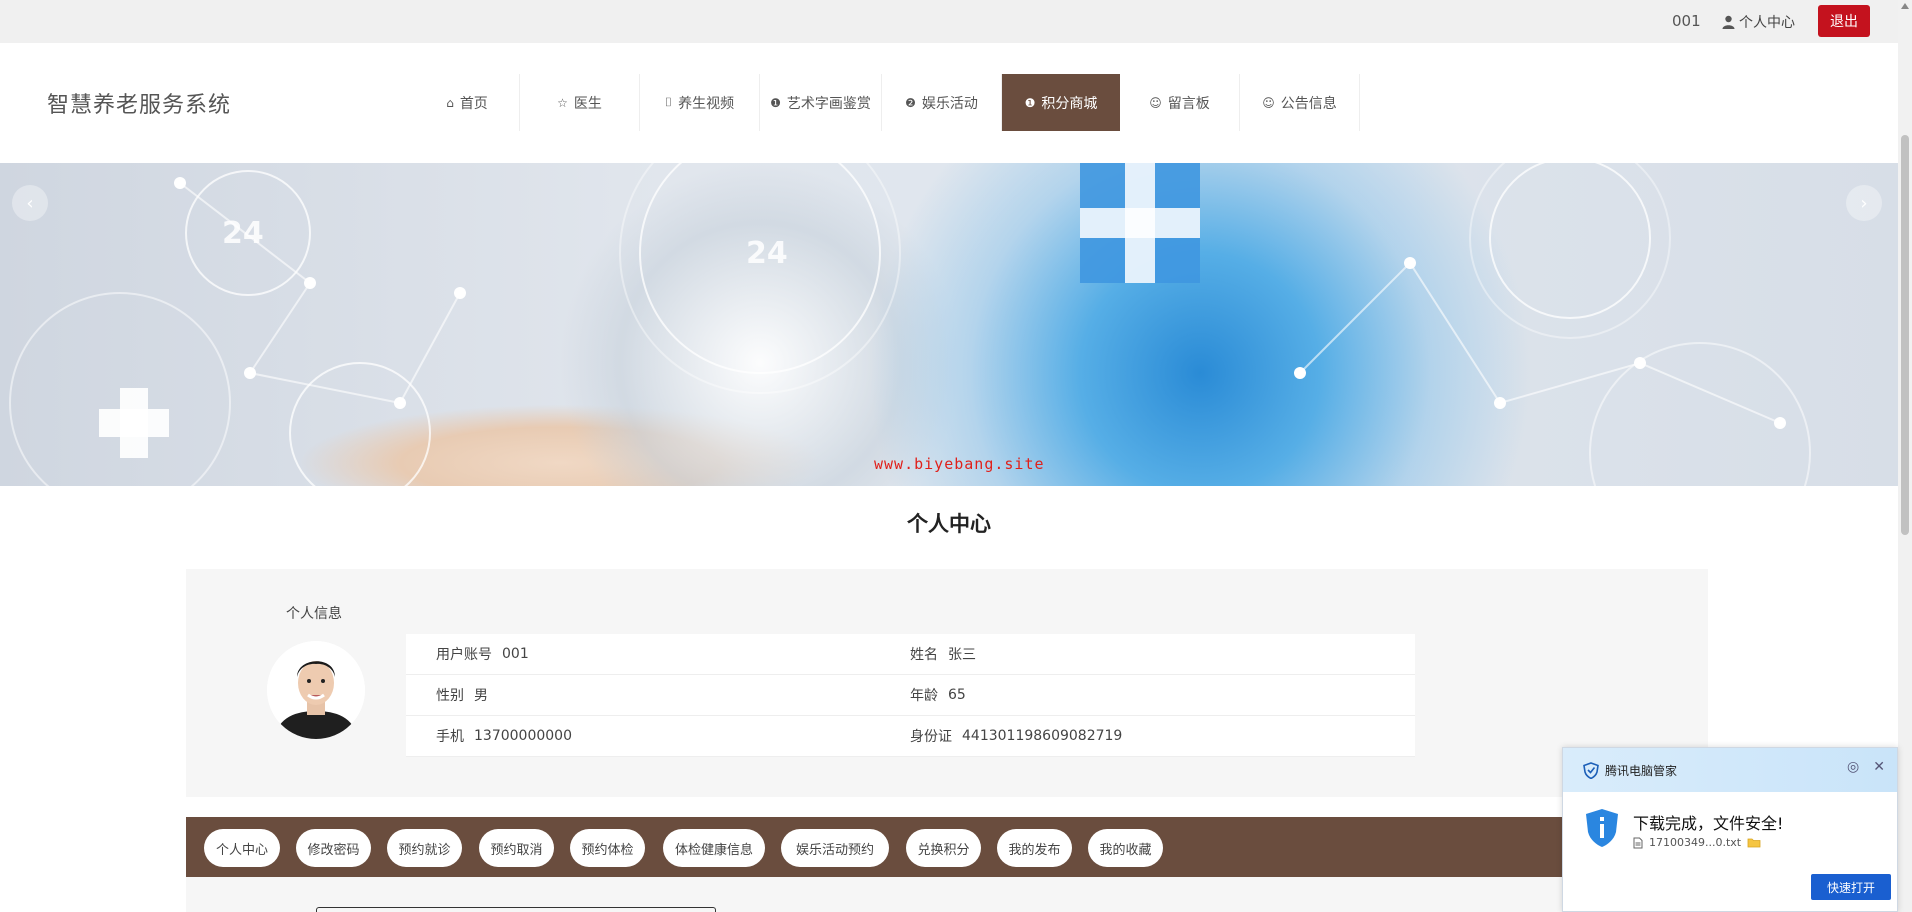 This screenshot has width=1912, height=912. What do you see at coordinates (607, 848) in the screenshot?
I see `tab-4: 预约体检` at bounding box center [607, 848].